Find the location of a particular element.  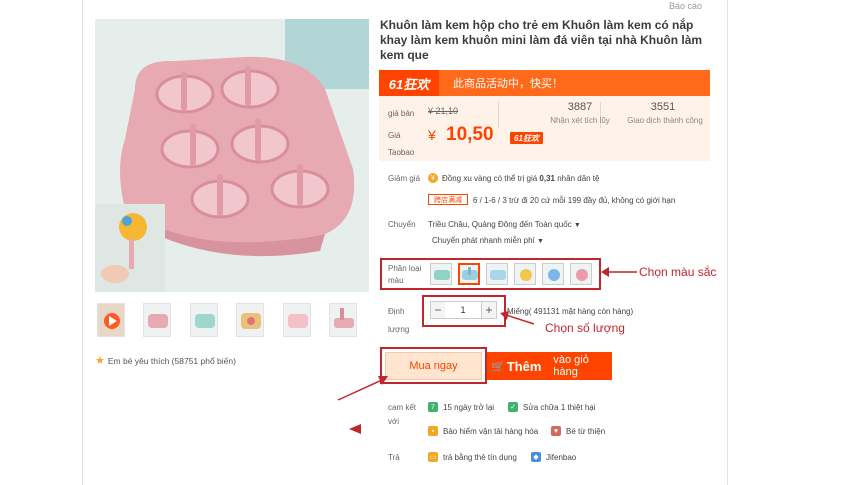

small-left-arrow-icon is located at coordinates (355, 429).